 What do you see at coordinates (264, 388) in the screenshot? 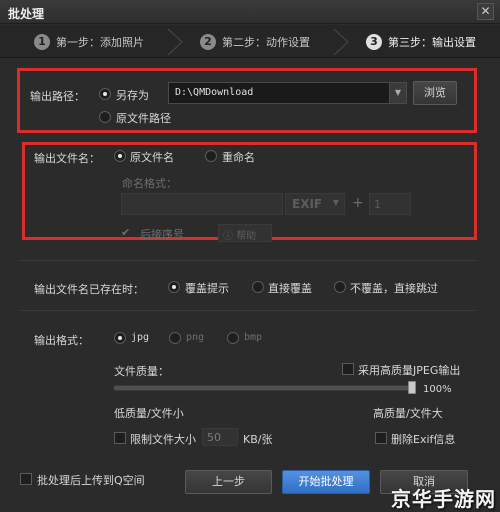
I see `quality-slider-track` at bounding box center [264, 388].